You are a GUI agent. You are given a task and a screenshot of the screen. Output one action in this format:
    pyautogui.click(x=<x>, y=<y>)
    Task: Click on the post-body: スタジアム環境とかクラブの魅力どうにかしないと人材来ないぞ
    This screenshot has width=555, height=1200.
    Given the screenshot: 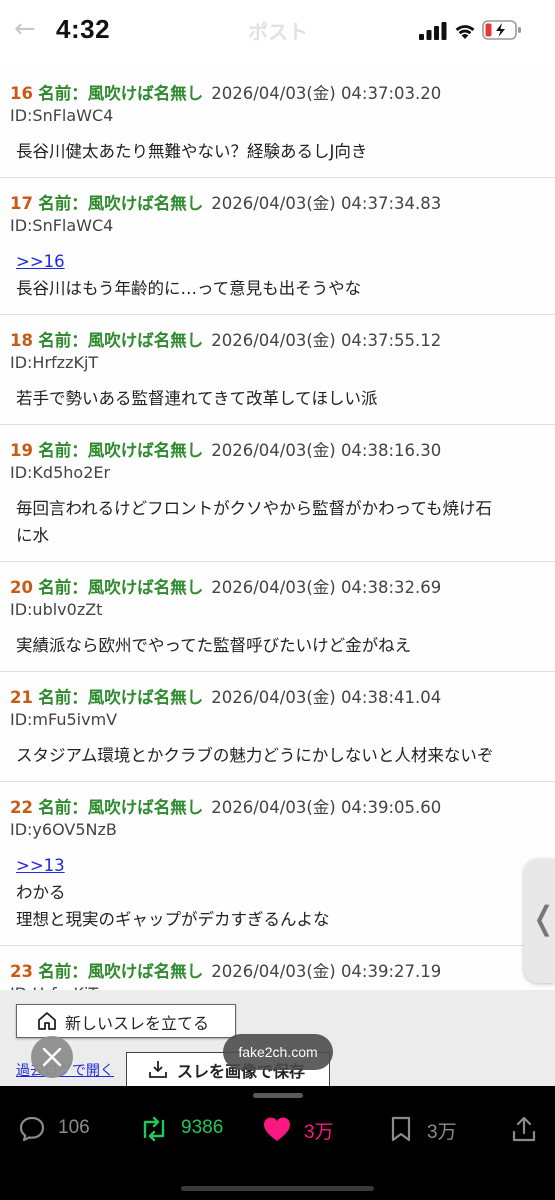 What is the action you would take?
    pyautogui.click(x=277, y=749)
    